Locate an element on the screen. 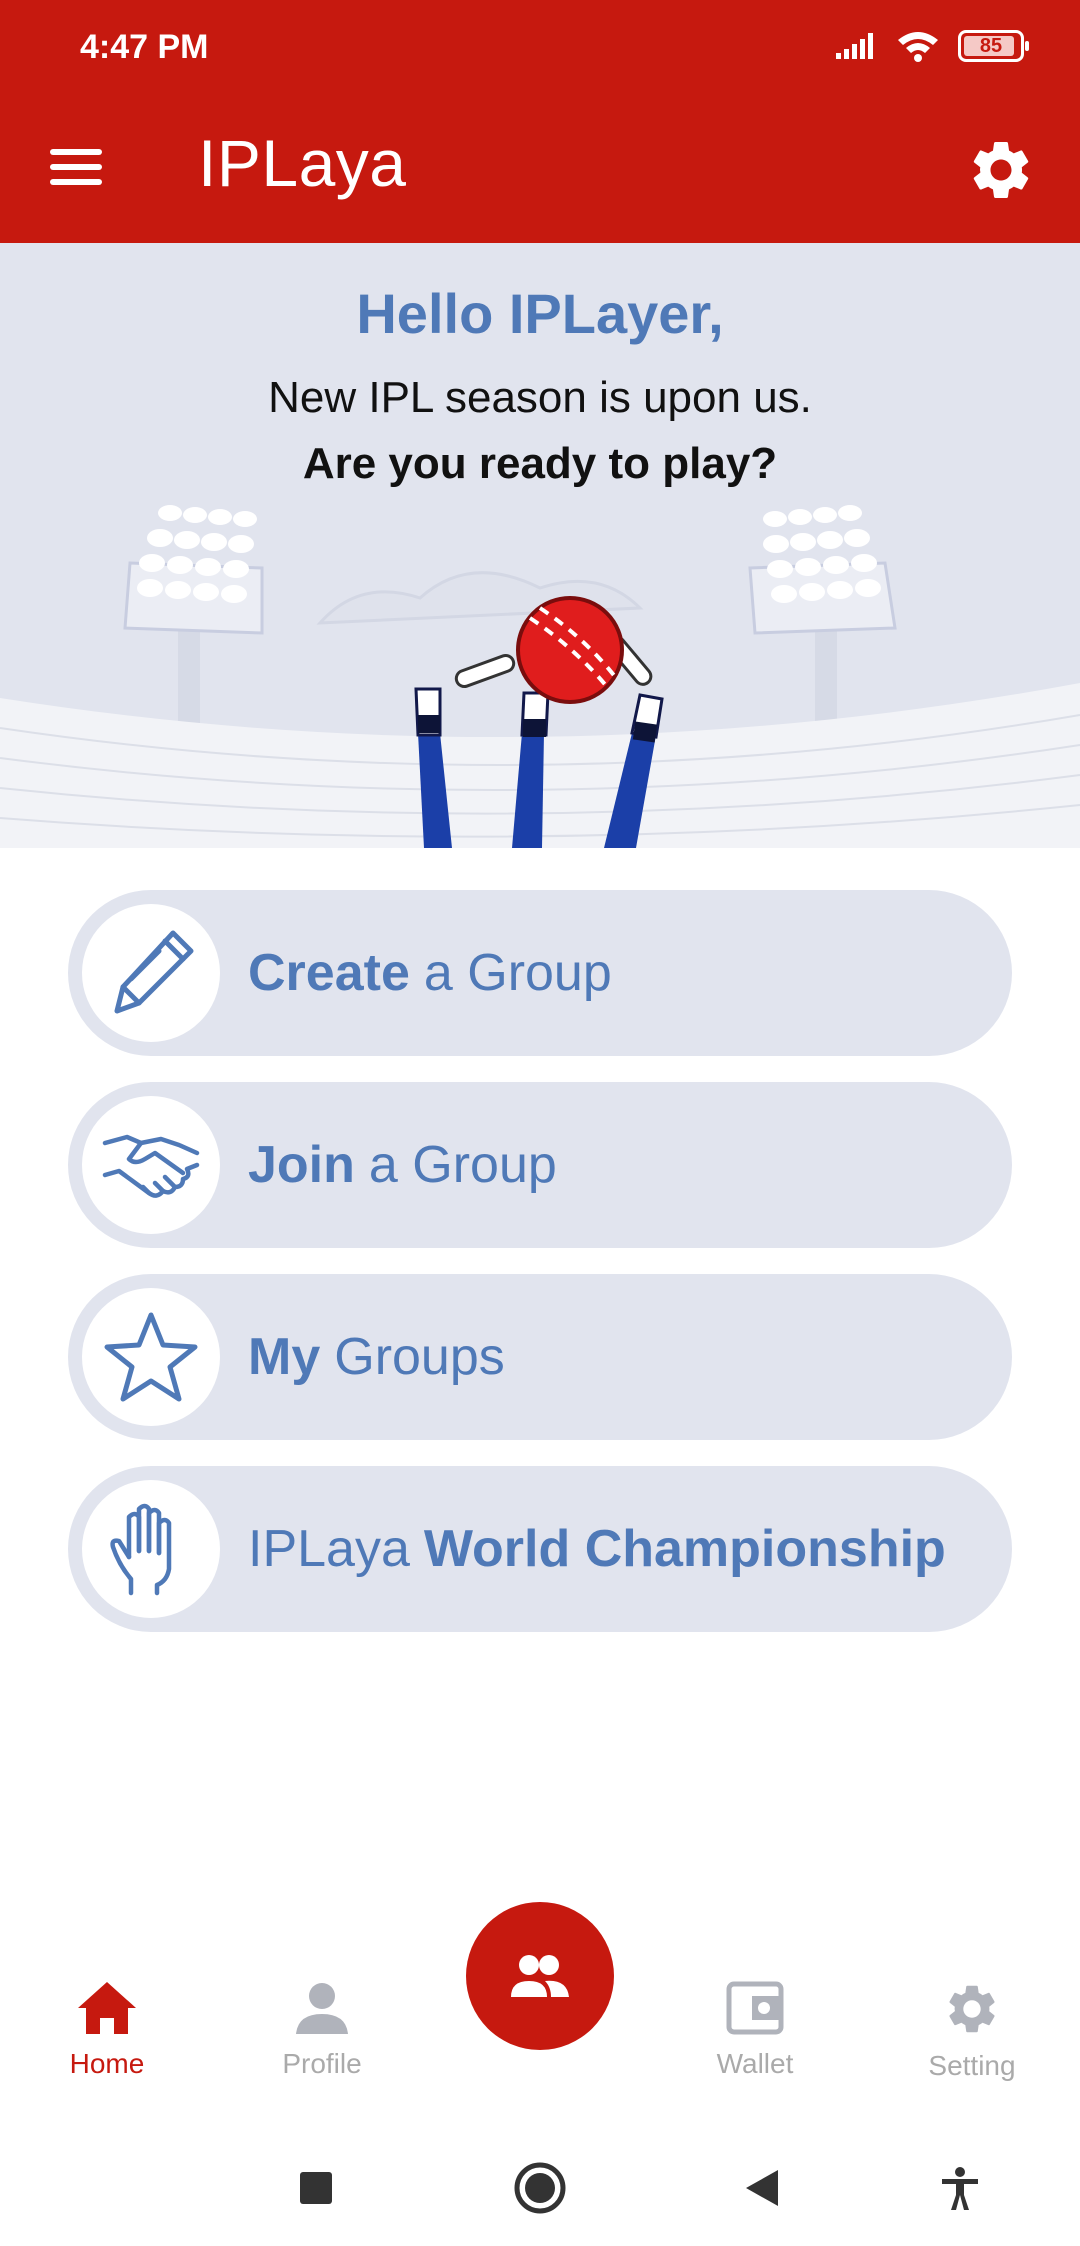 The image size is (1080, 2246). nav-setting: Setting is located at coordinates (972, 2031).